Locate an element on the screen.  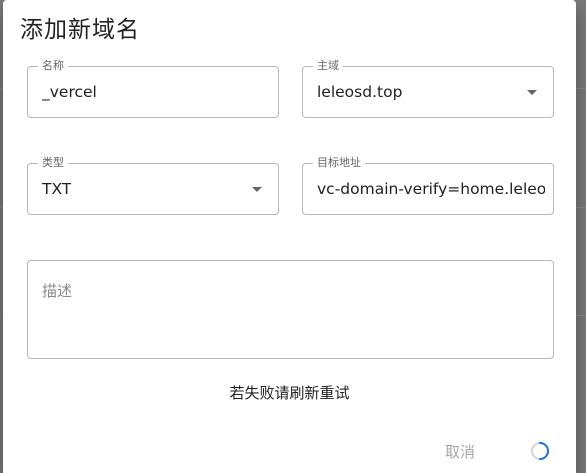
domain-select: 主域 leleosd.top is located at coordinates (428, 88).